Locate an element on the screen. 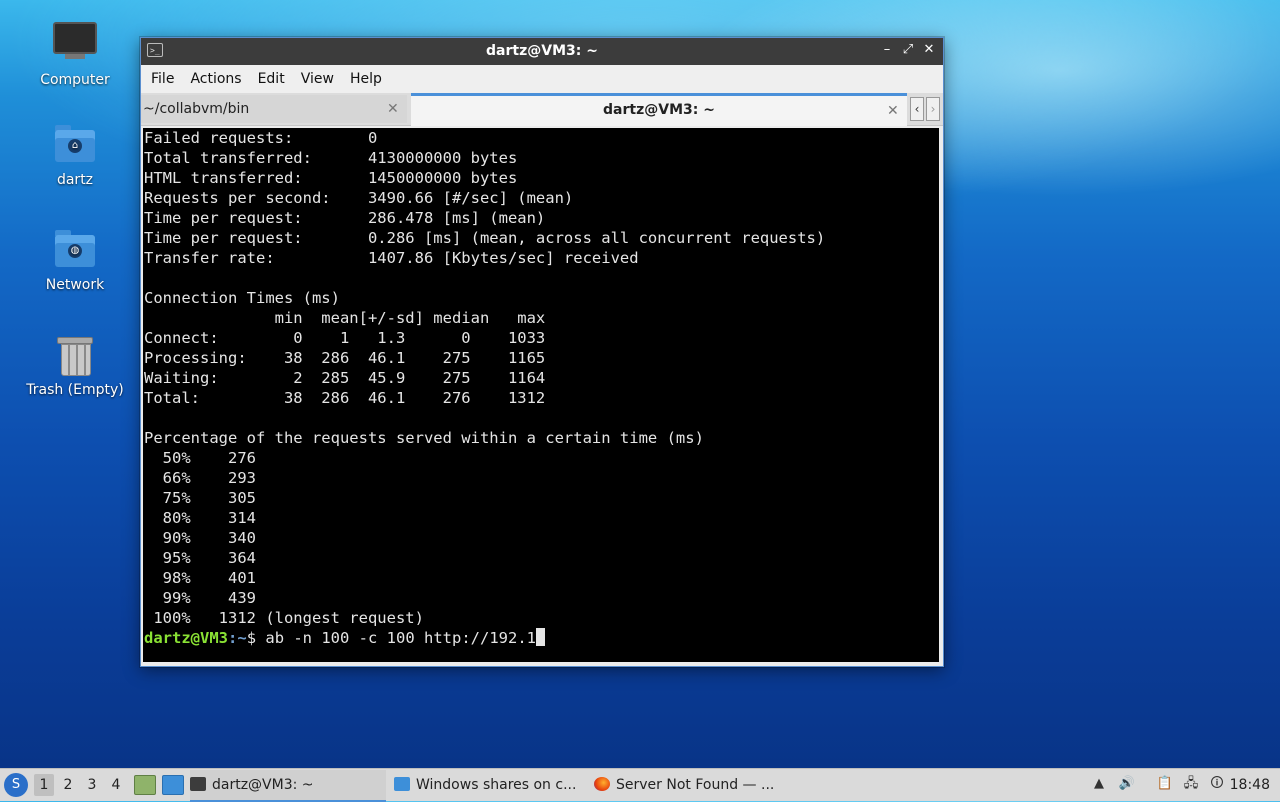 This screenshot has height=802, width=1280. folder-icon is located at coordinates (402, 784).